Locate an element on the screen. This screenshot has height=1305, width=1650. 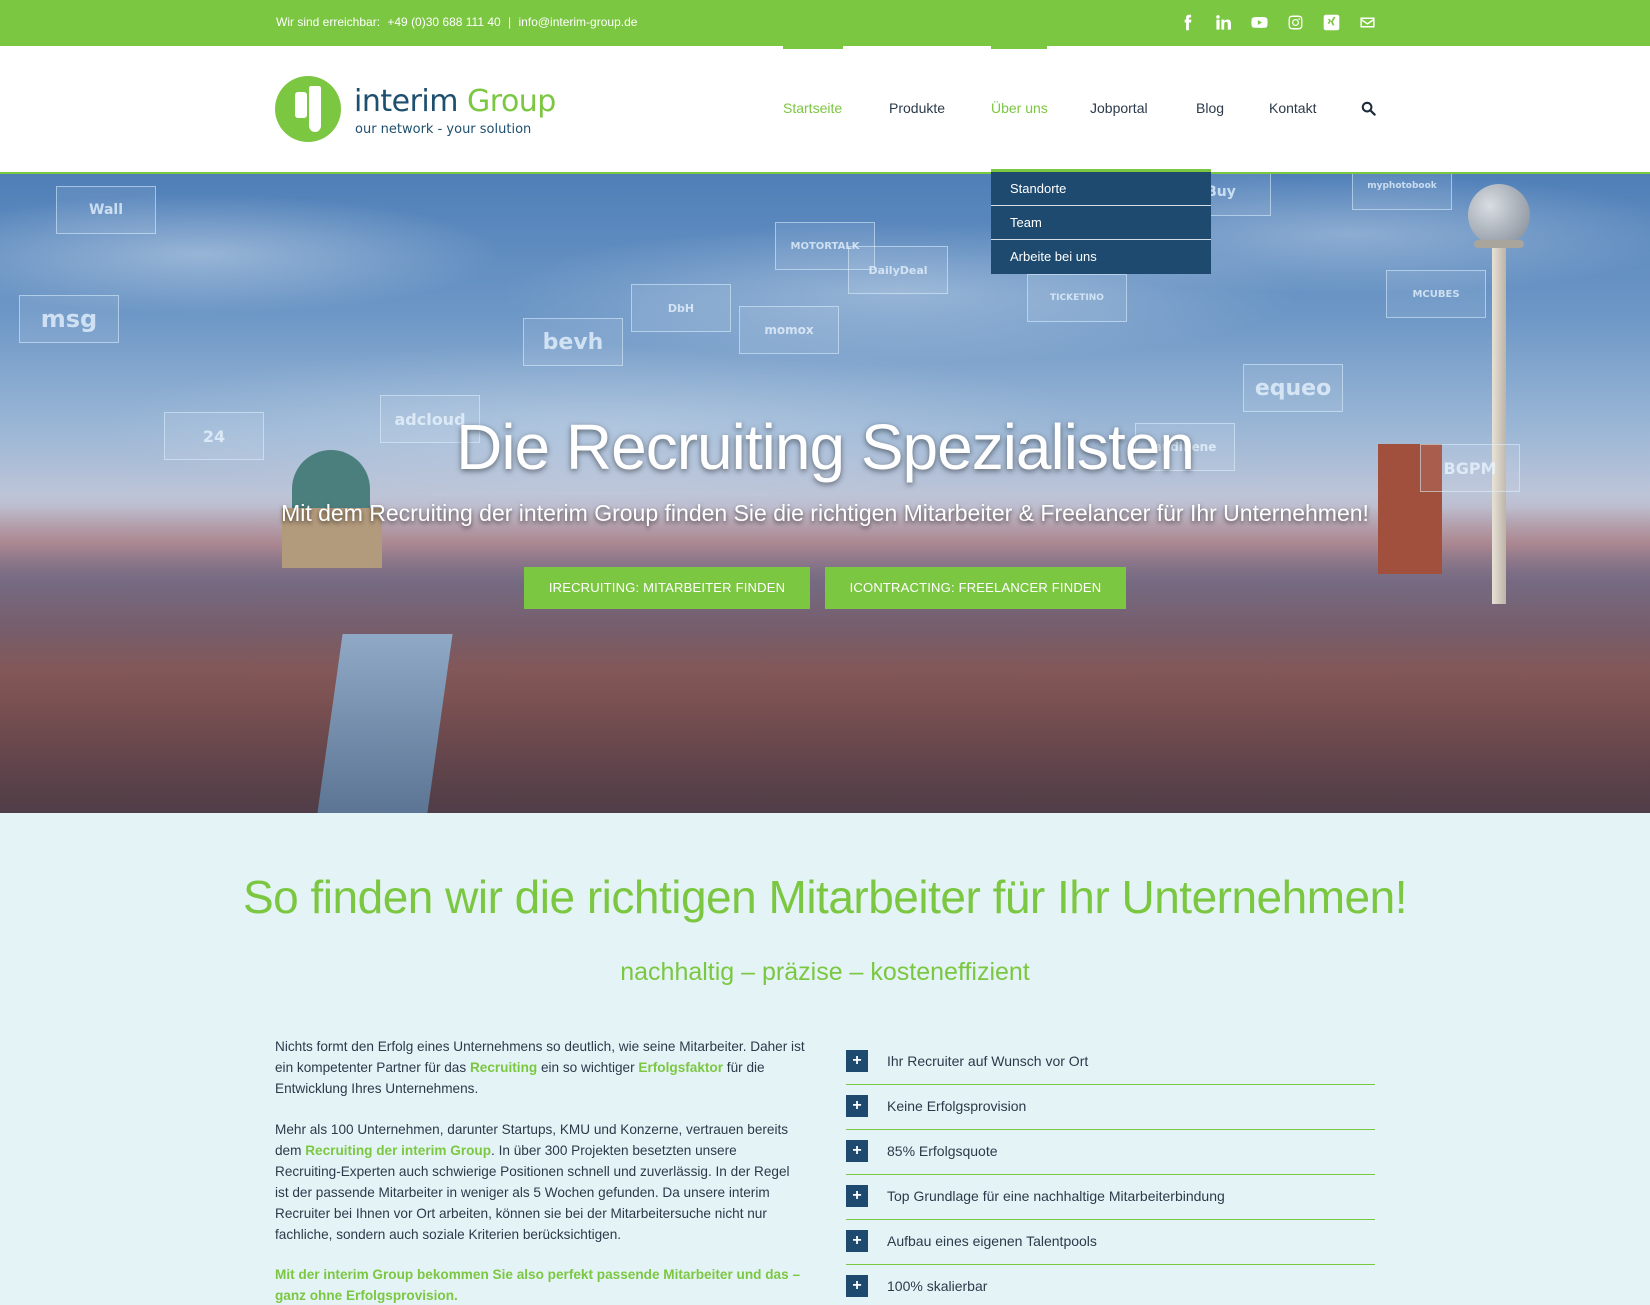
youtube-icon is located at coordinates (1259, 22).